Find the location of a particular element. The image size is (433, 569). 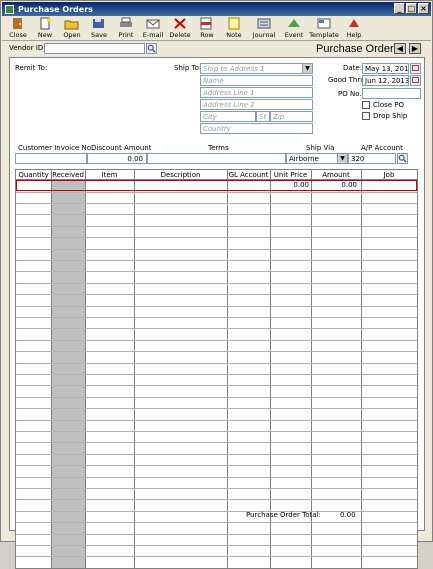

discount-amount-field: 0.00 is located at coordinates (117, 158).